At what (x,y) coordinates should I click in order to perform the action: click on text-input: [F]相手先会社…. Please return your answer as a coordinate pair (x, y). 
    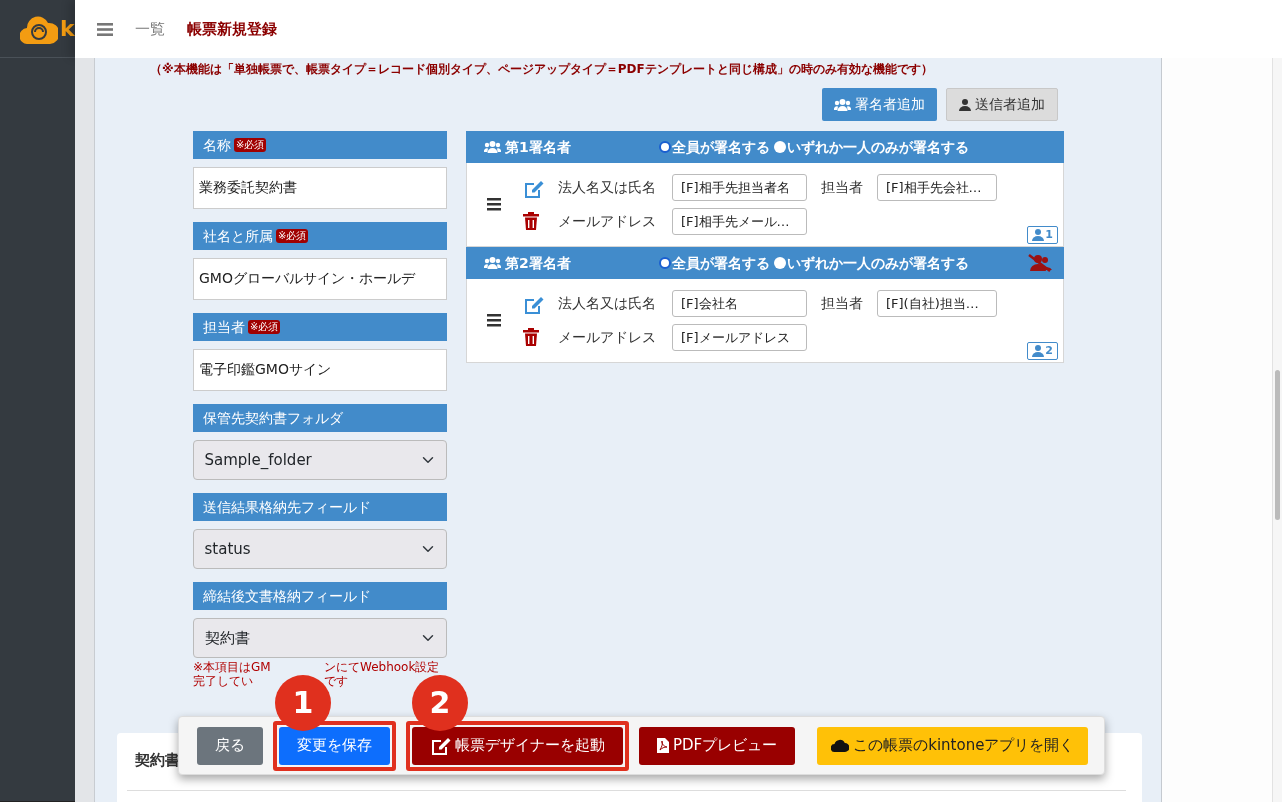
    Looking at the image, I should click on (937, 187).